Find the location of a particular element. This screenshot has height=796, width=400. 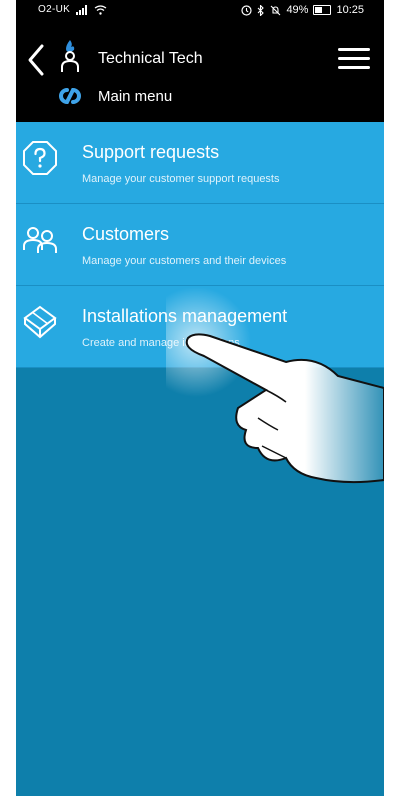

wifi-icon is located at coordinates (100, 9).